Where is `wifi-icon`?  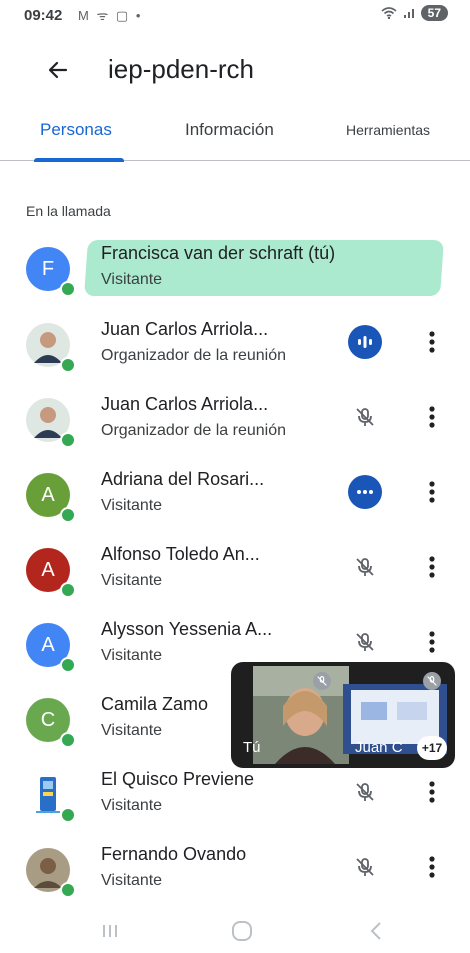 wifi-icon is located at coordinates (389, 13).